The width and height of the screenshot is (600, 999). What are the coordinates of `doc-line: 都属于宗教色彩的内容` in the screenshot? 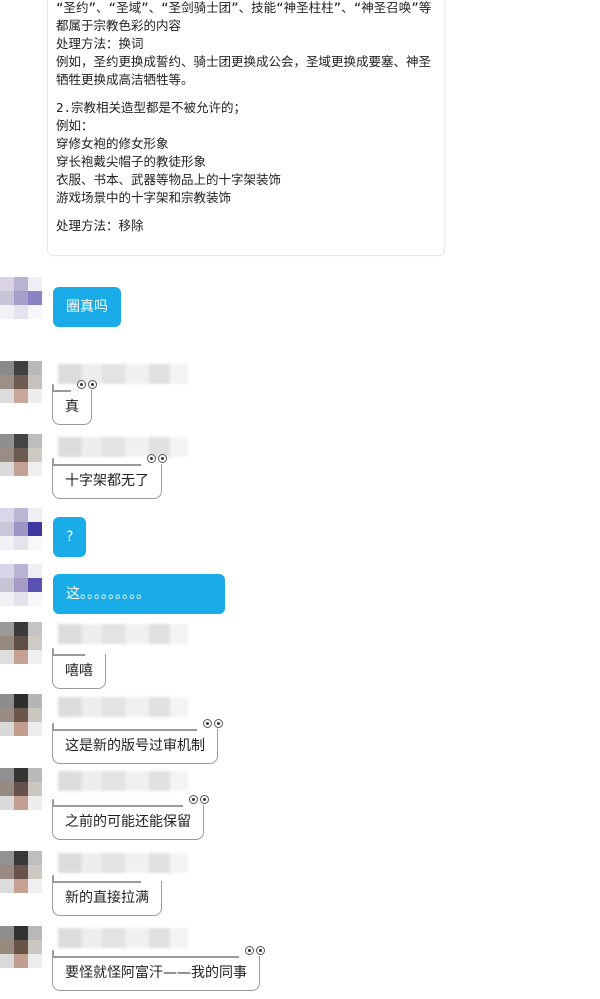 It's located at (119, 25).